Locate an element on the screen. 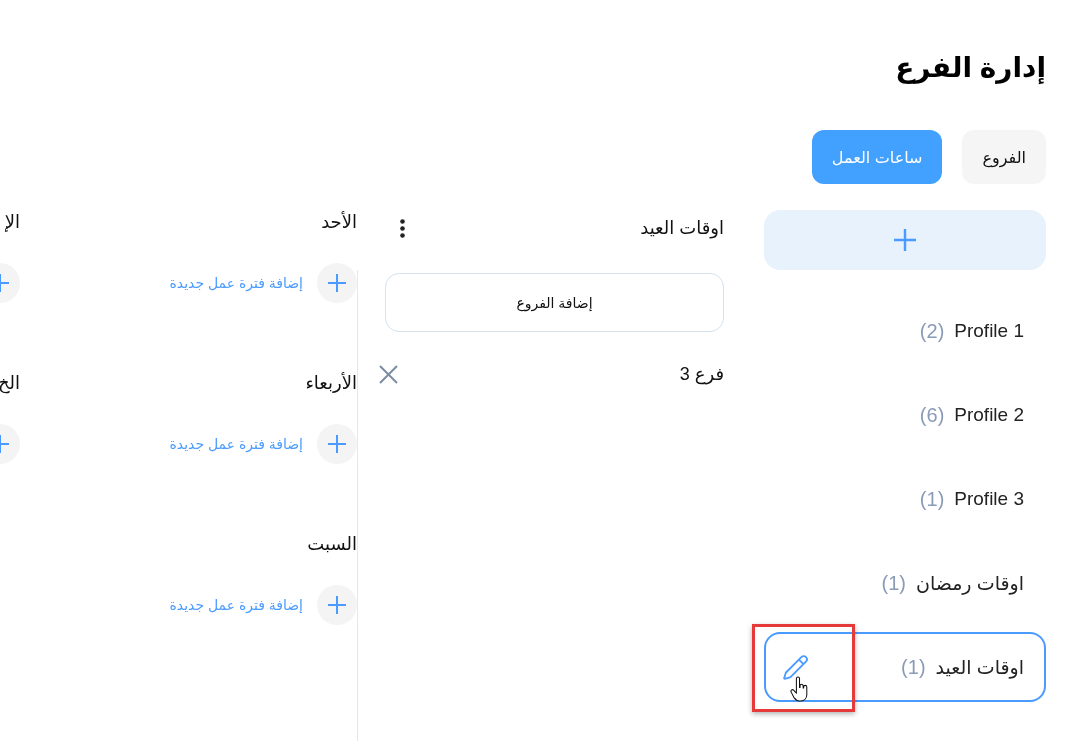 The image size is (1089, 741). page-title: إدارة الفرع is located at coordinates (970, 68).